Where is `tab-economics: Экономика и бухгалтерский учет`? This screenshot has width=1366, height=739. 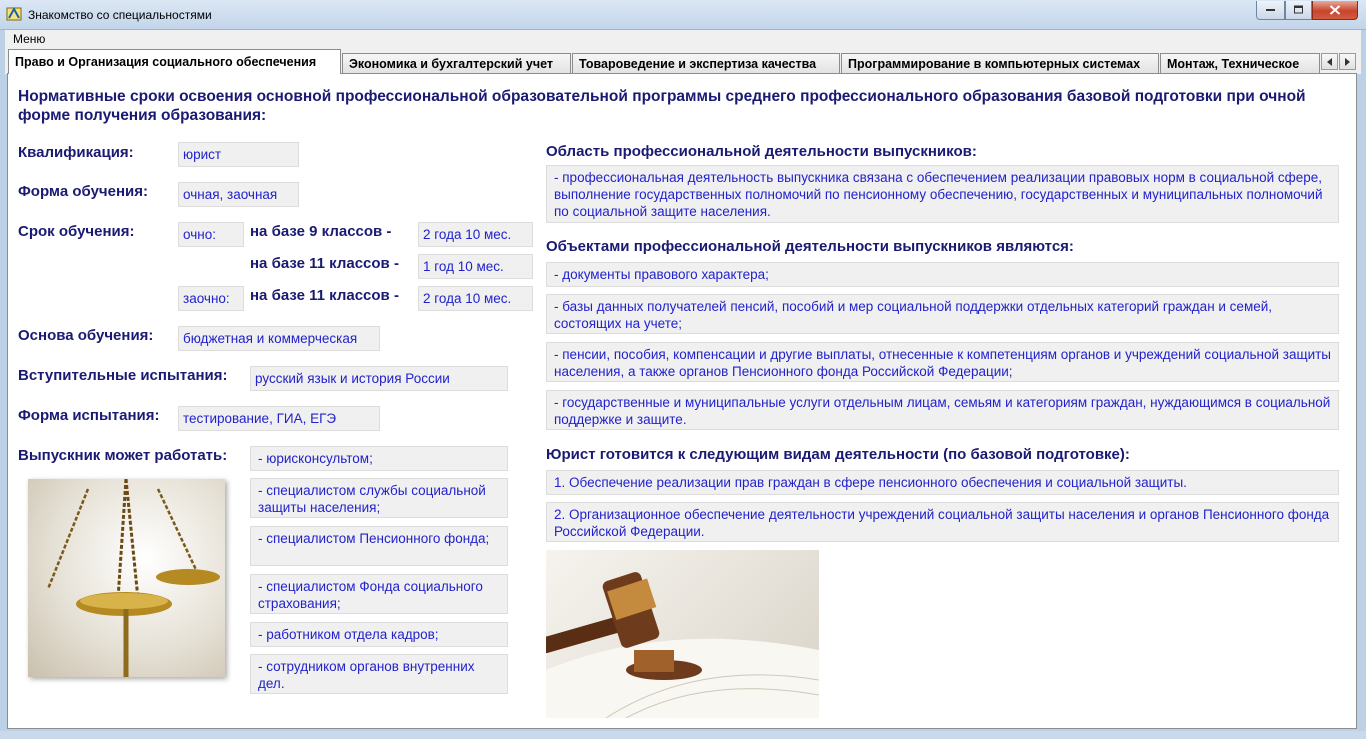 tab-economics: Экономика и бухгалтерский учет is located at coordinates (456, 63).